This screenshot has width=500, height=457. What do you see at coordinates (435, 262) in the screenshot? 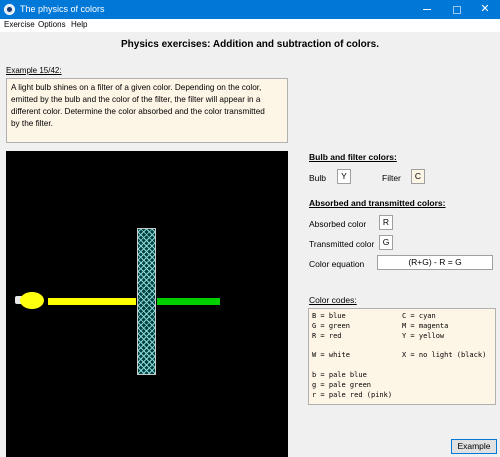
I see `color-equation-field: (R+G) - R = G` at bounding box center [435, 262].